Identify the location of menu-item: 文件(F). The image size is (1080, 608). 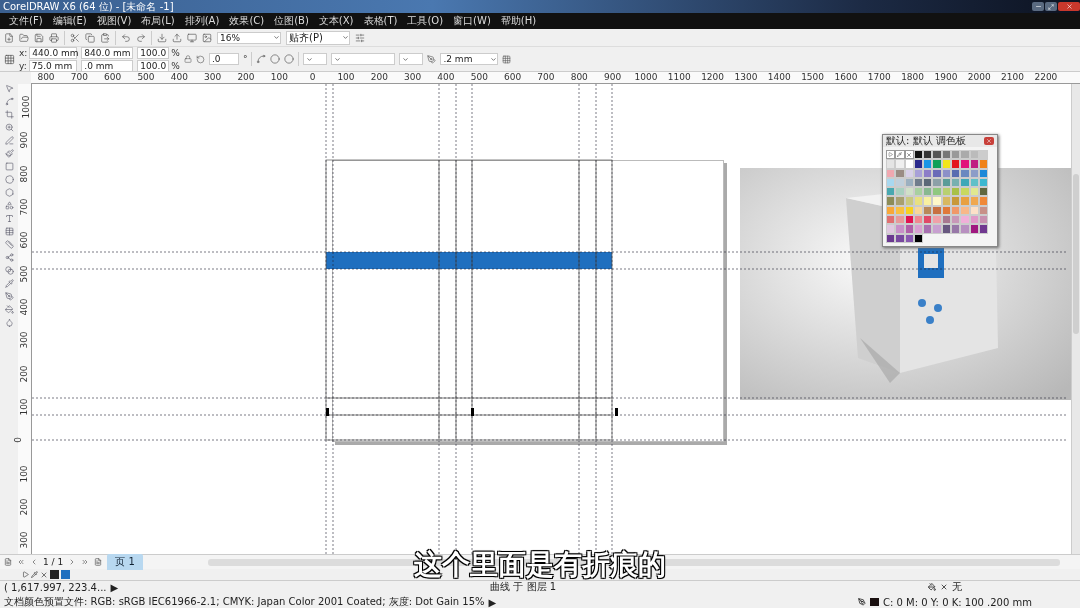
(26, 21).